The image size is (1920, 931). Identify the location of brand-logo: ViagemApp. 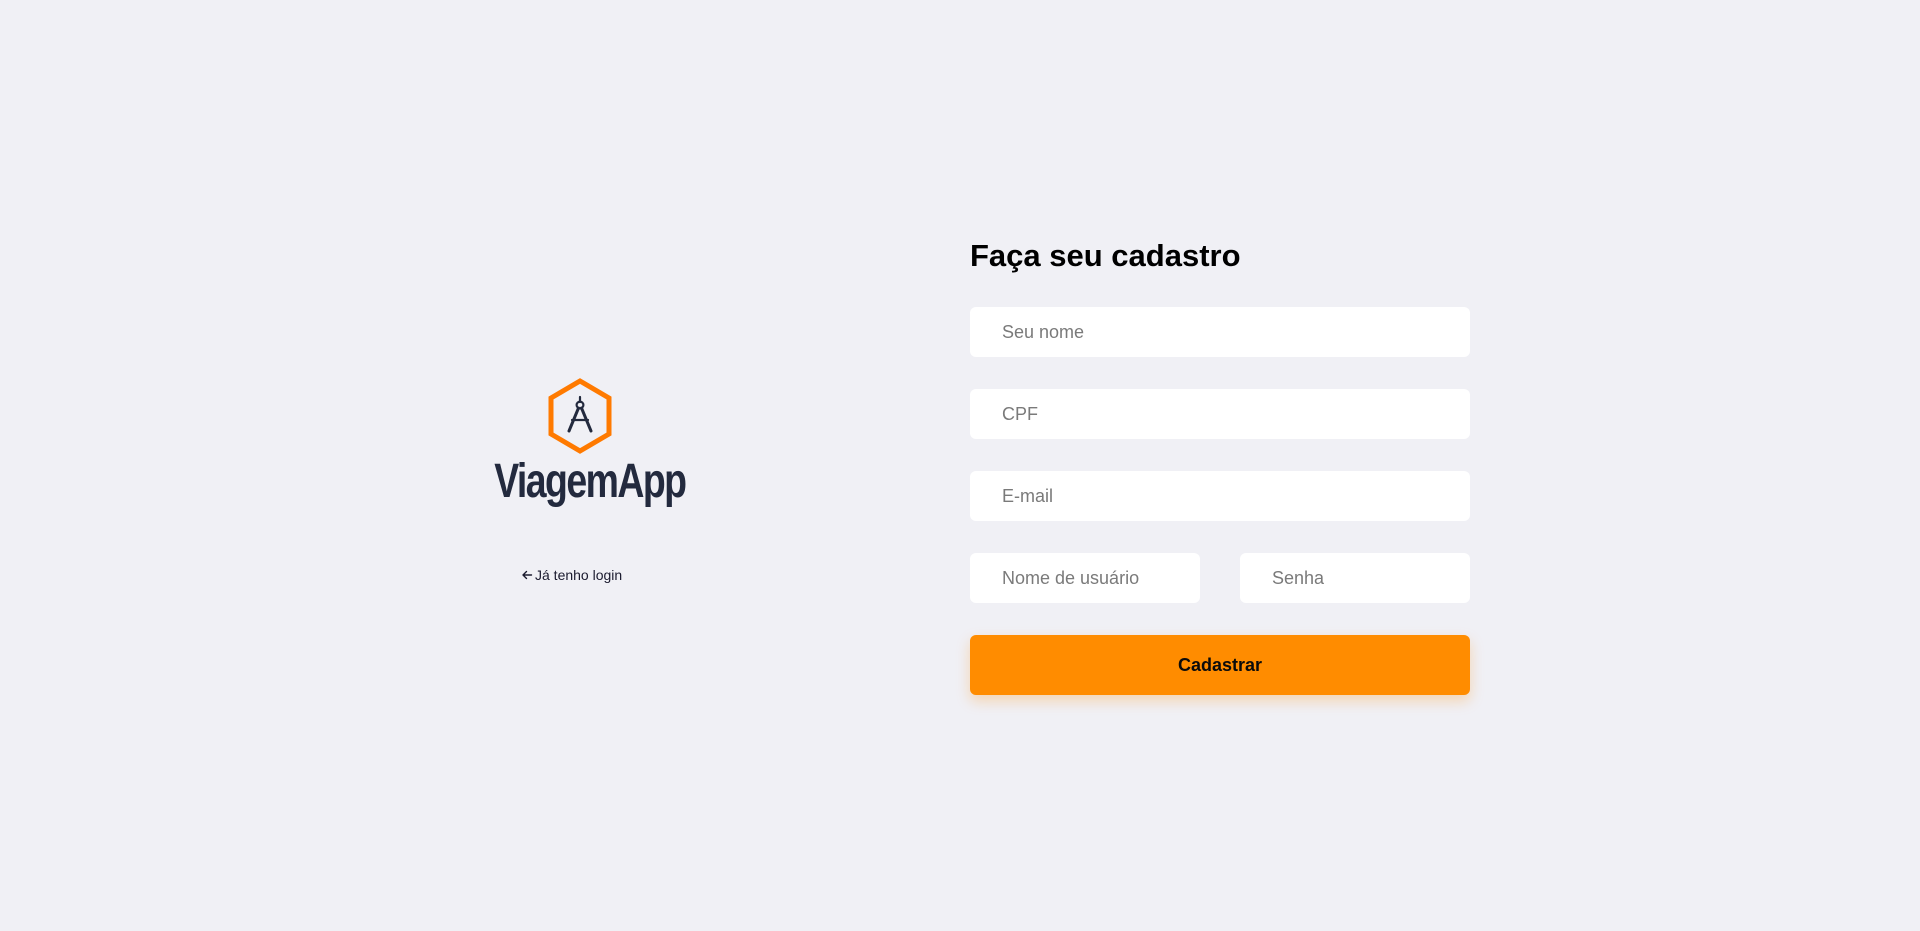
(580, 442).